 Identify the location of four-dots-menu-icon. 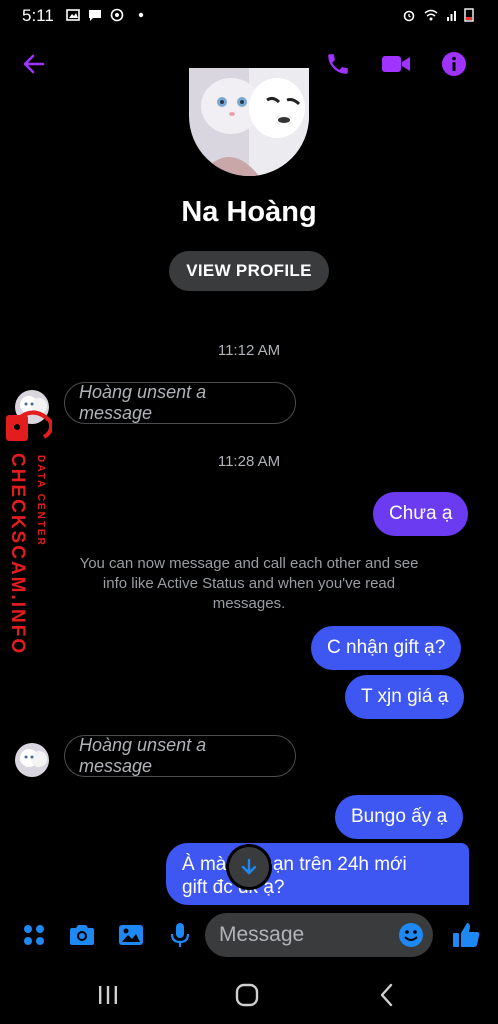
(34, 935).